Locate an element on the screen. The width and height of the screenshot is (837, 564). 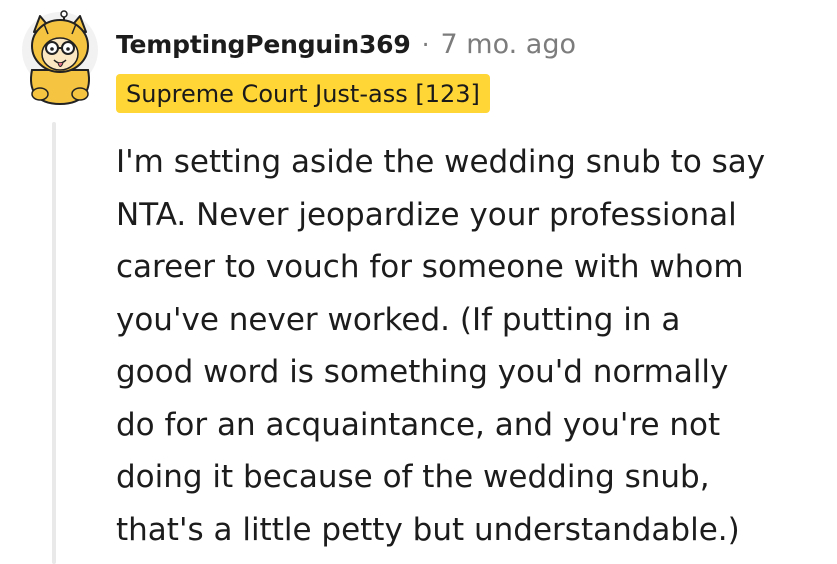
comment-text-line: you've never worked. (If putting in a is located at coordinates (398, 319).